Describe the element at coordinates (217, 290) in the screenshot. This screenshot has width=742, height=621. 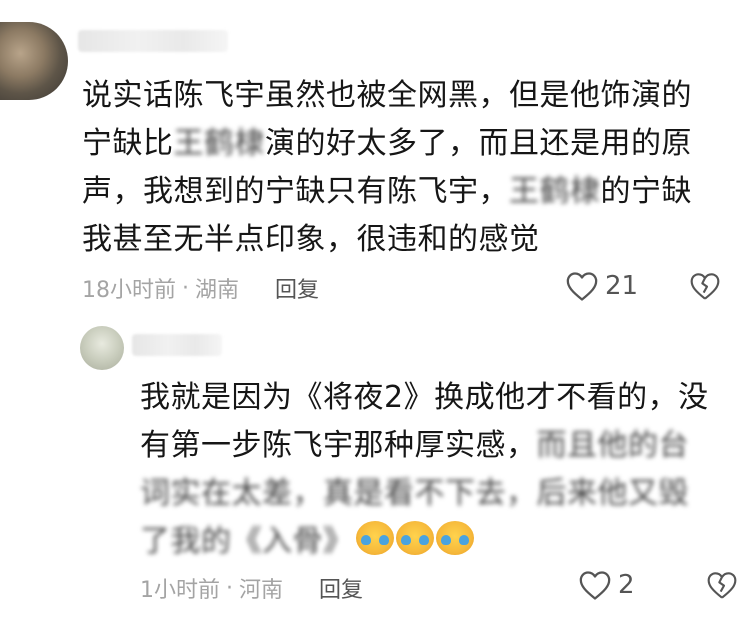
I see `location: 湖南` at that location.